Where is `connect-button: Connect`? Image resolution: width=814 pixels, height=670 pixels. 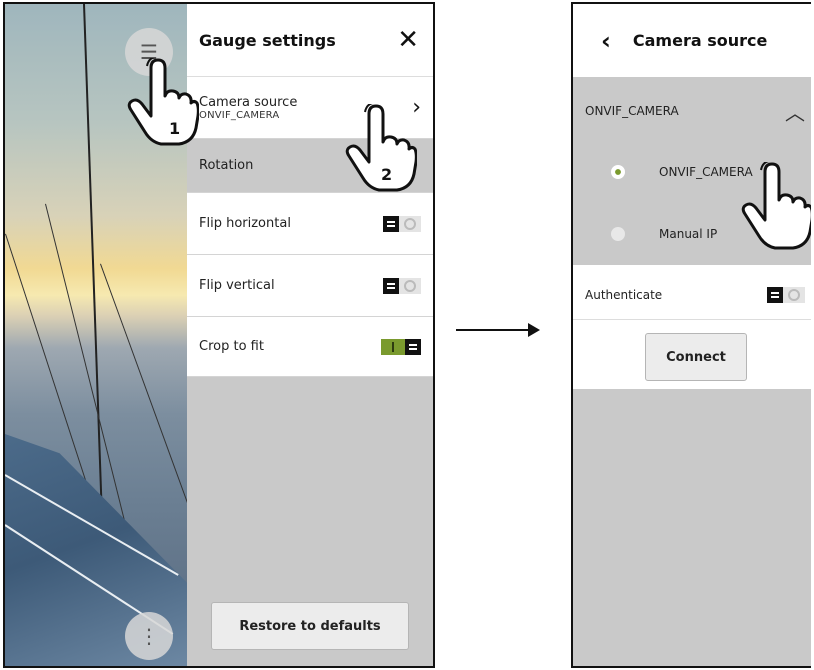 connect-button: Connect is located at coordinates (696, 357).